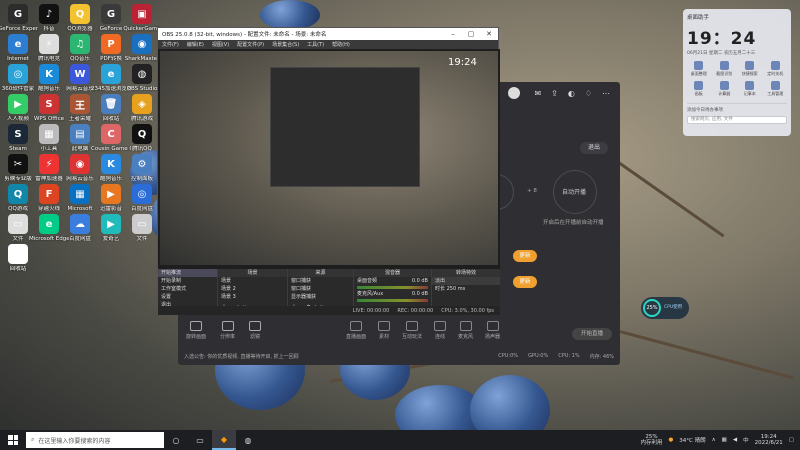 The width and height of the screenshot is (800, 450). Describe the element at coordinates (392, 300) in the screenshot. I see `mic-audio-meter` at that location.